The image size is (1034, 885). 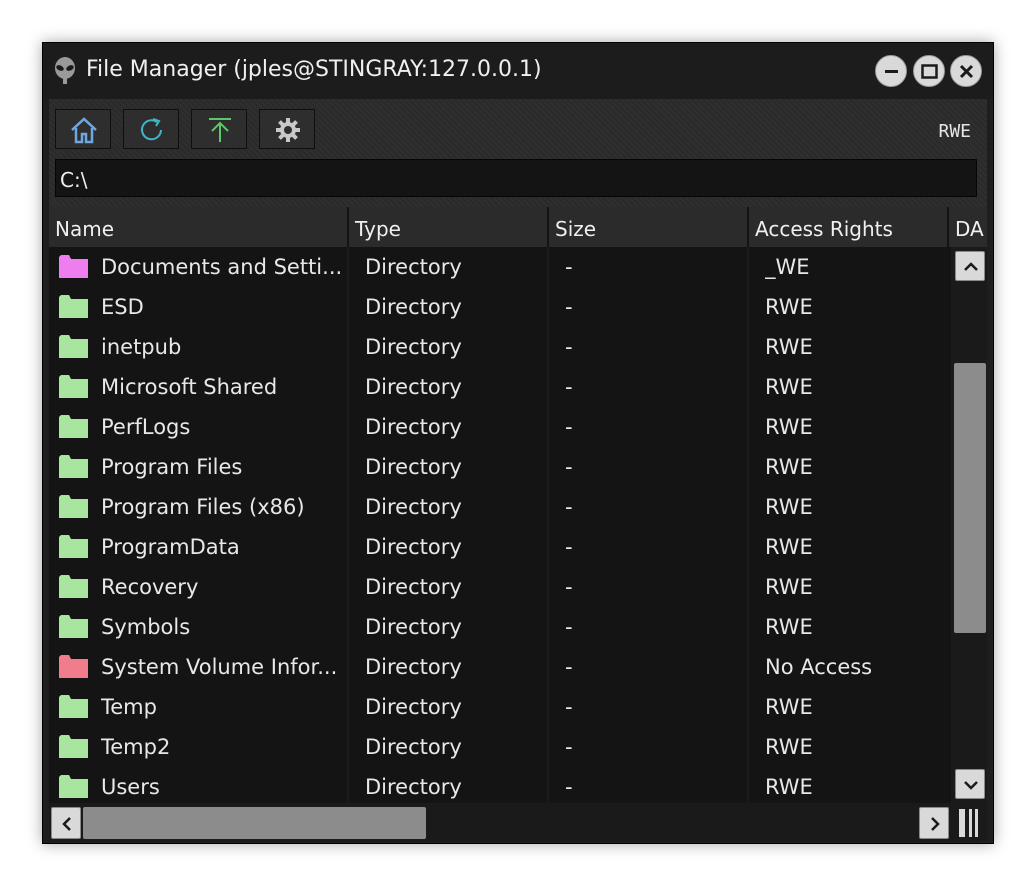 I want to click on minimize-button, so click(x=891, y=71).